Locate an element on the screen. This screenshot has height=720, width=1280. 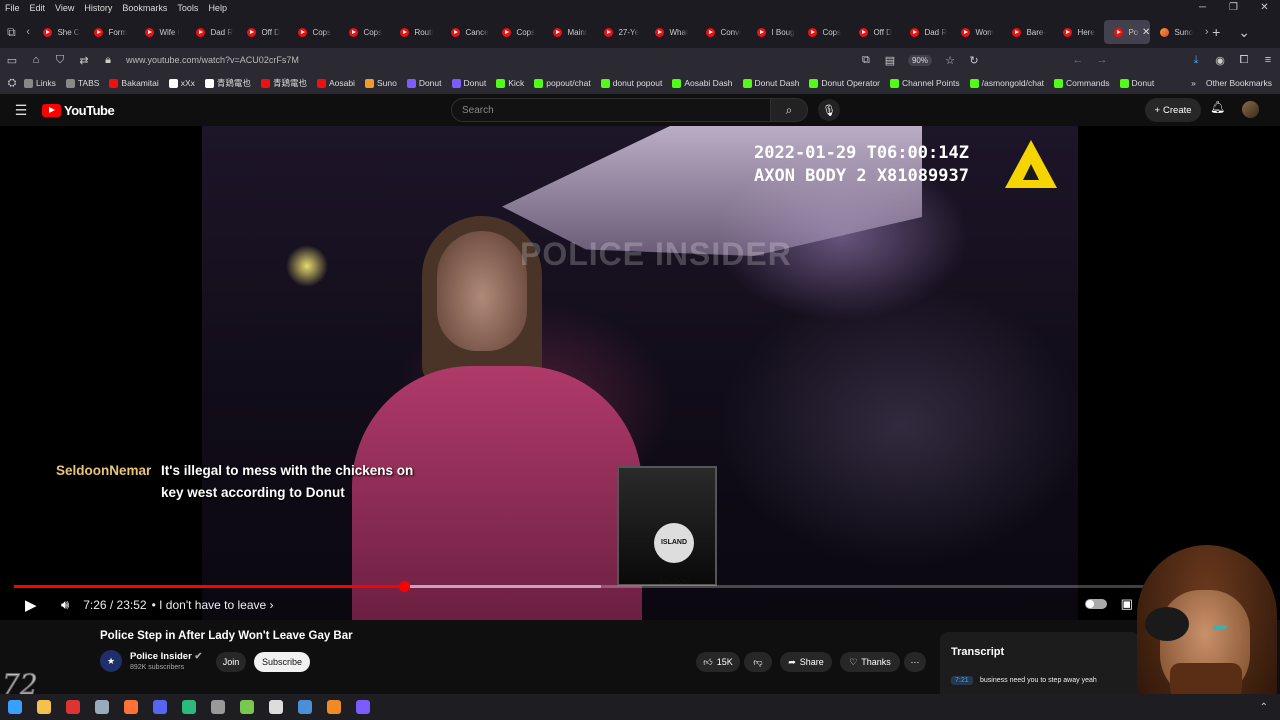
join-button: Join is located at coordinates (231, 662).